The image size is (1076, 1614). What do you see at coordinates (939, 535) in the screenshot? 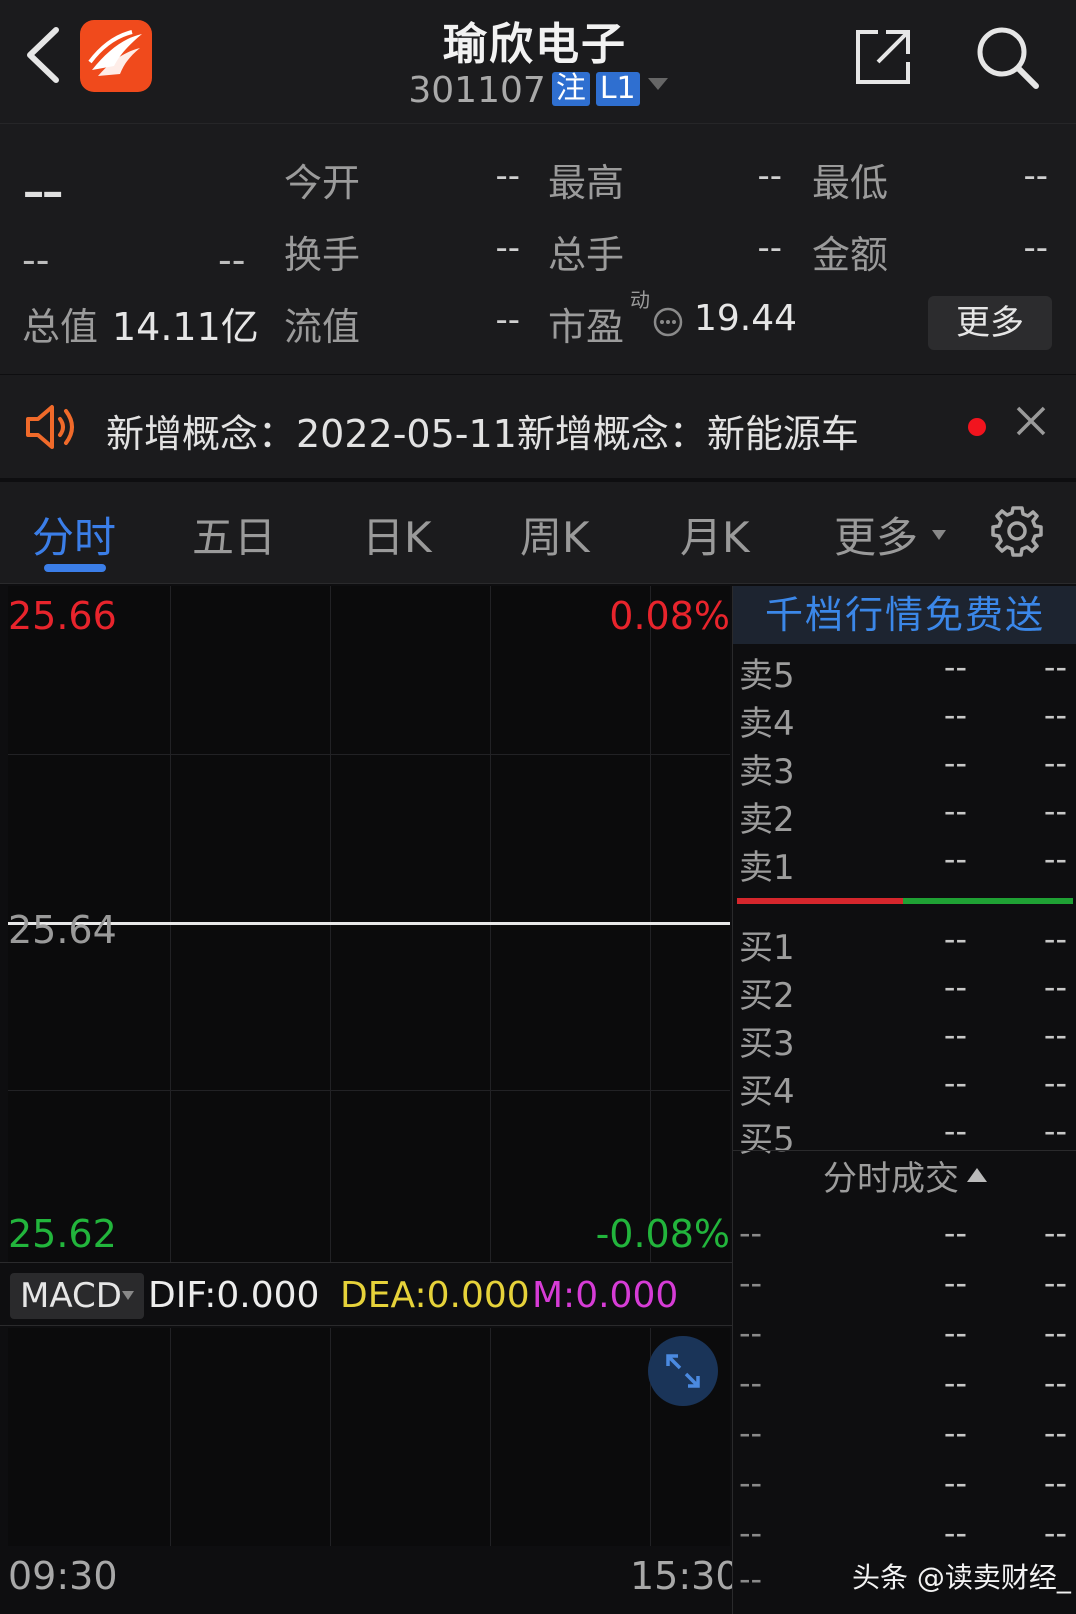
I see `tab-more-dropdown-icon` at bounding box center [939, 535].